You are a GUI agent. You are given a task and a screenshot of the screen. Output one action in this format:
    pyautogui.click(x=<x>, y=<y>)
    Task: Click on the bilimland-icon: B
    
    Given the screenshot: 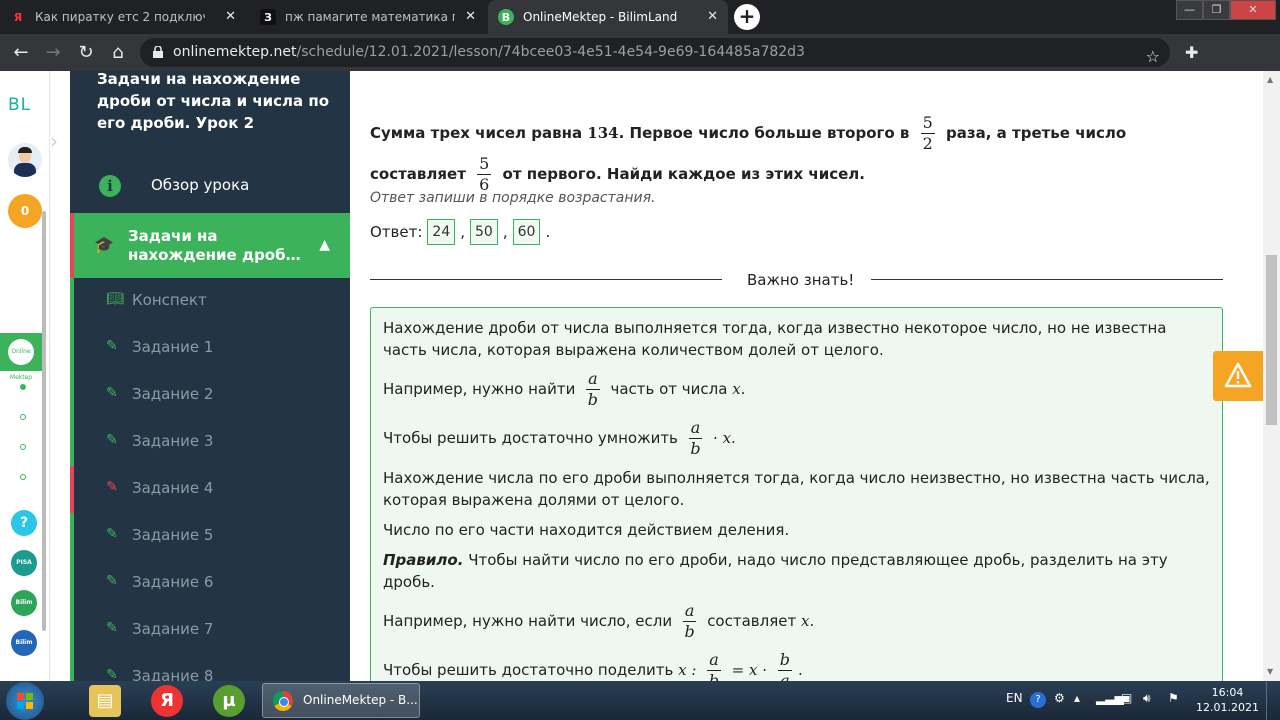 What is the action you would take?
    pyautogui.click(x=506, y=17)
    